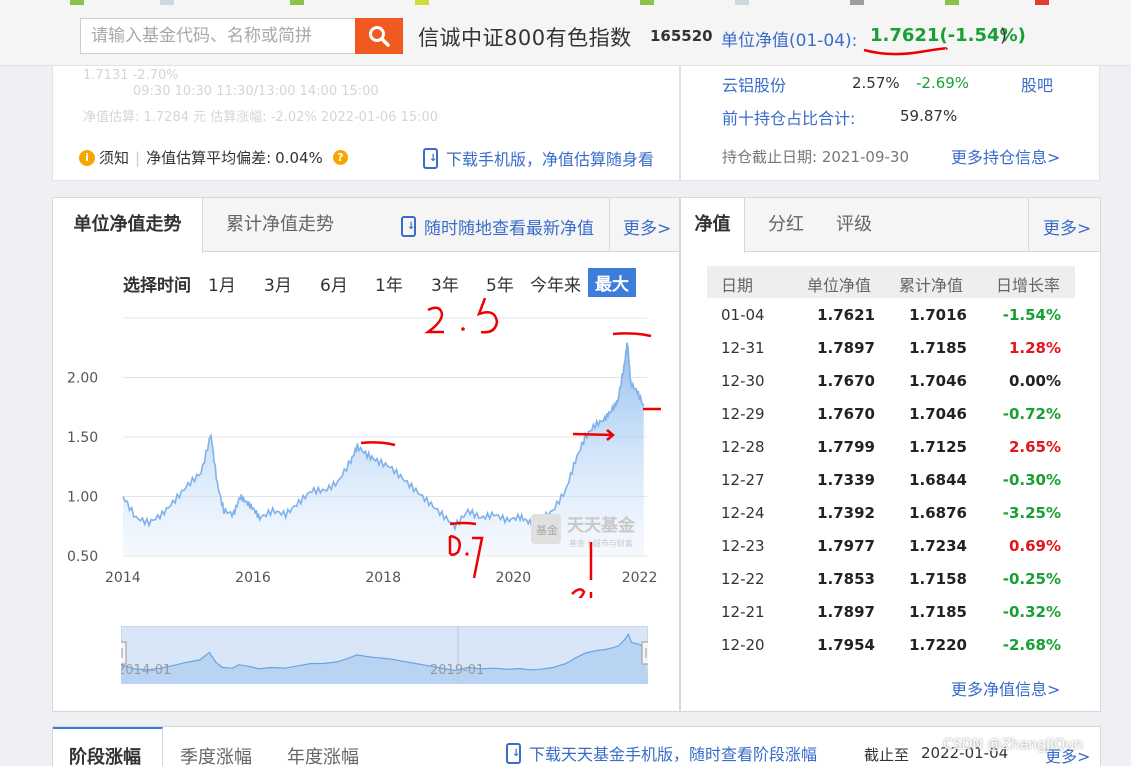 This screenshot has height=766, width=1131. What do you see at coordinates (931, 285) in the screenshot?
I see `col-acc-nav: 累计净值` at bounding box center [931, 285].